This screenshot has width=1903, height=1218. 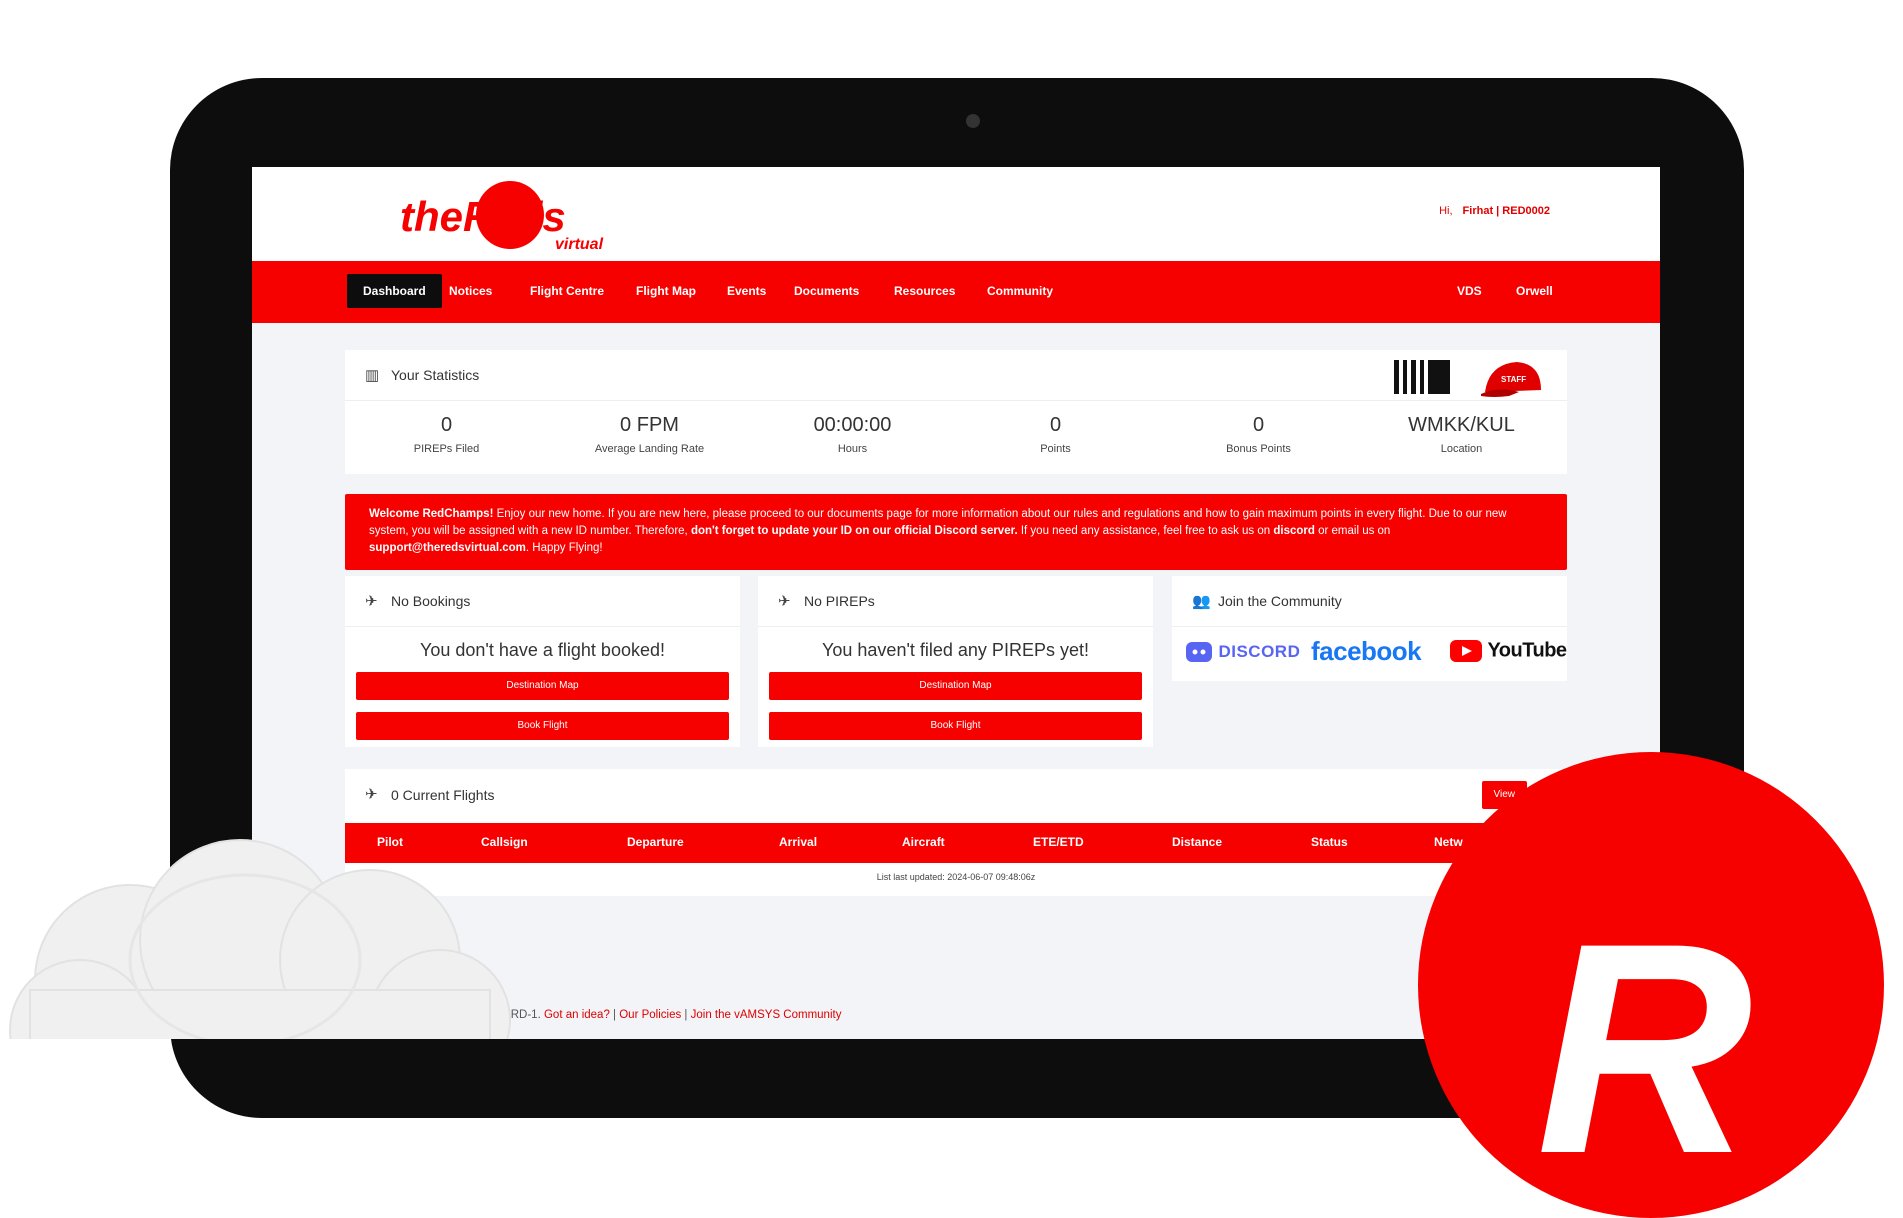 I want to click on stat-landing-rate: 0 FPM Average Landing Rate, so click(x=649, y=434).